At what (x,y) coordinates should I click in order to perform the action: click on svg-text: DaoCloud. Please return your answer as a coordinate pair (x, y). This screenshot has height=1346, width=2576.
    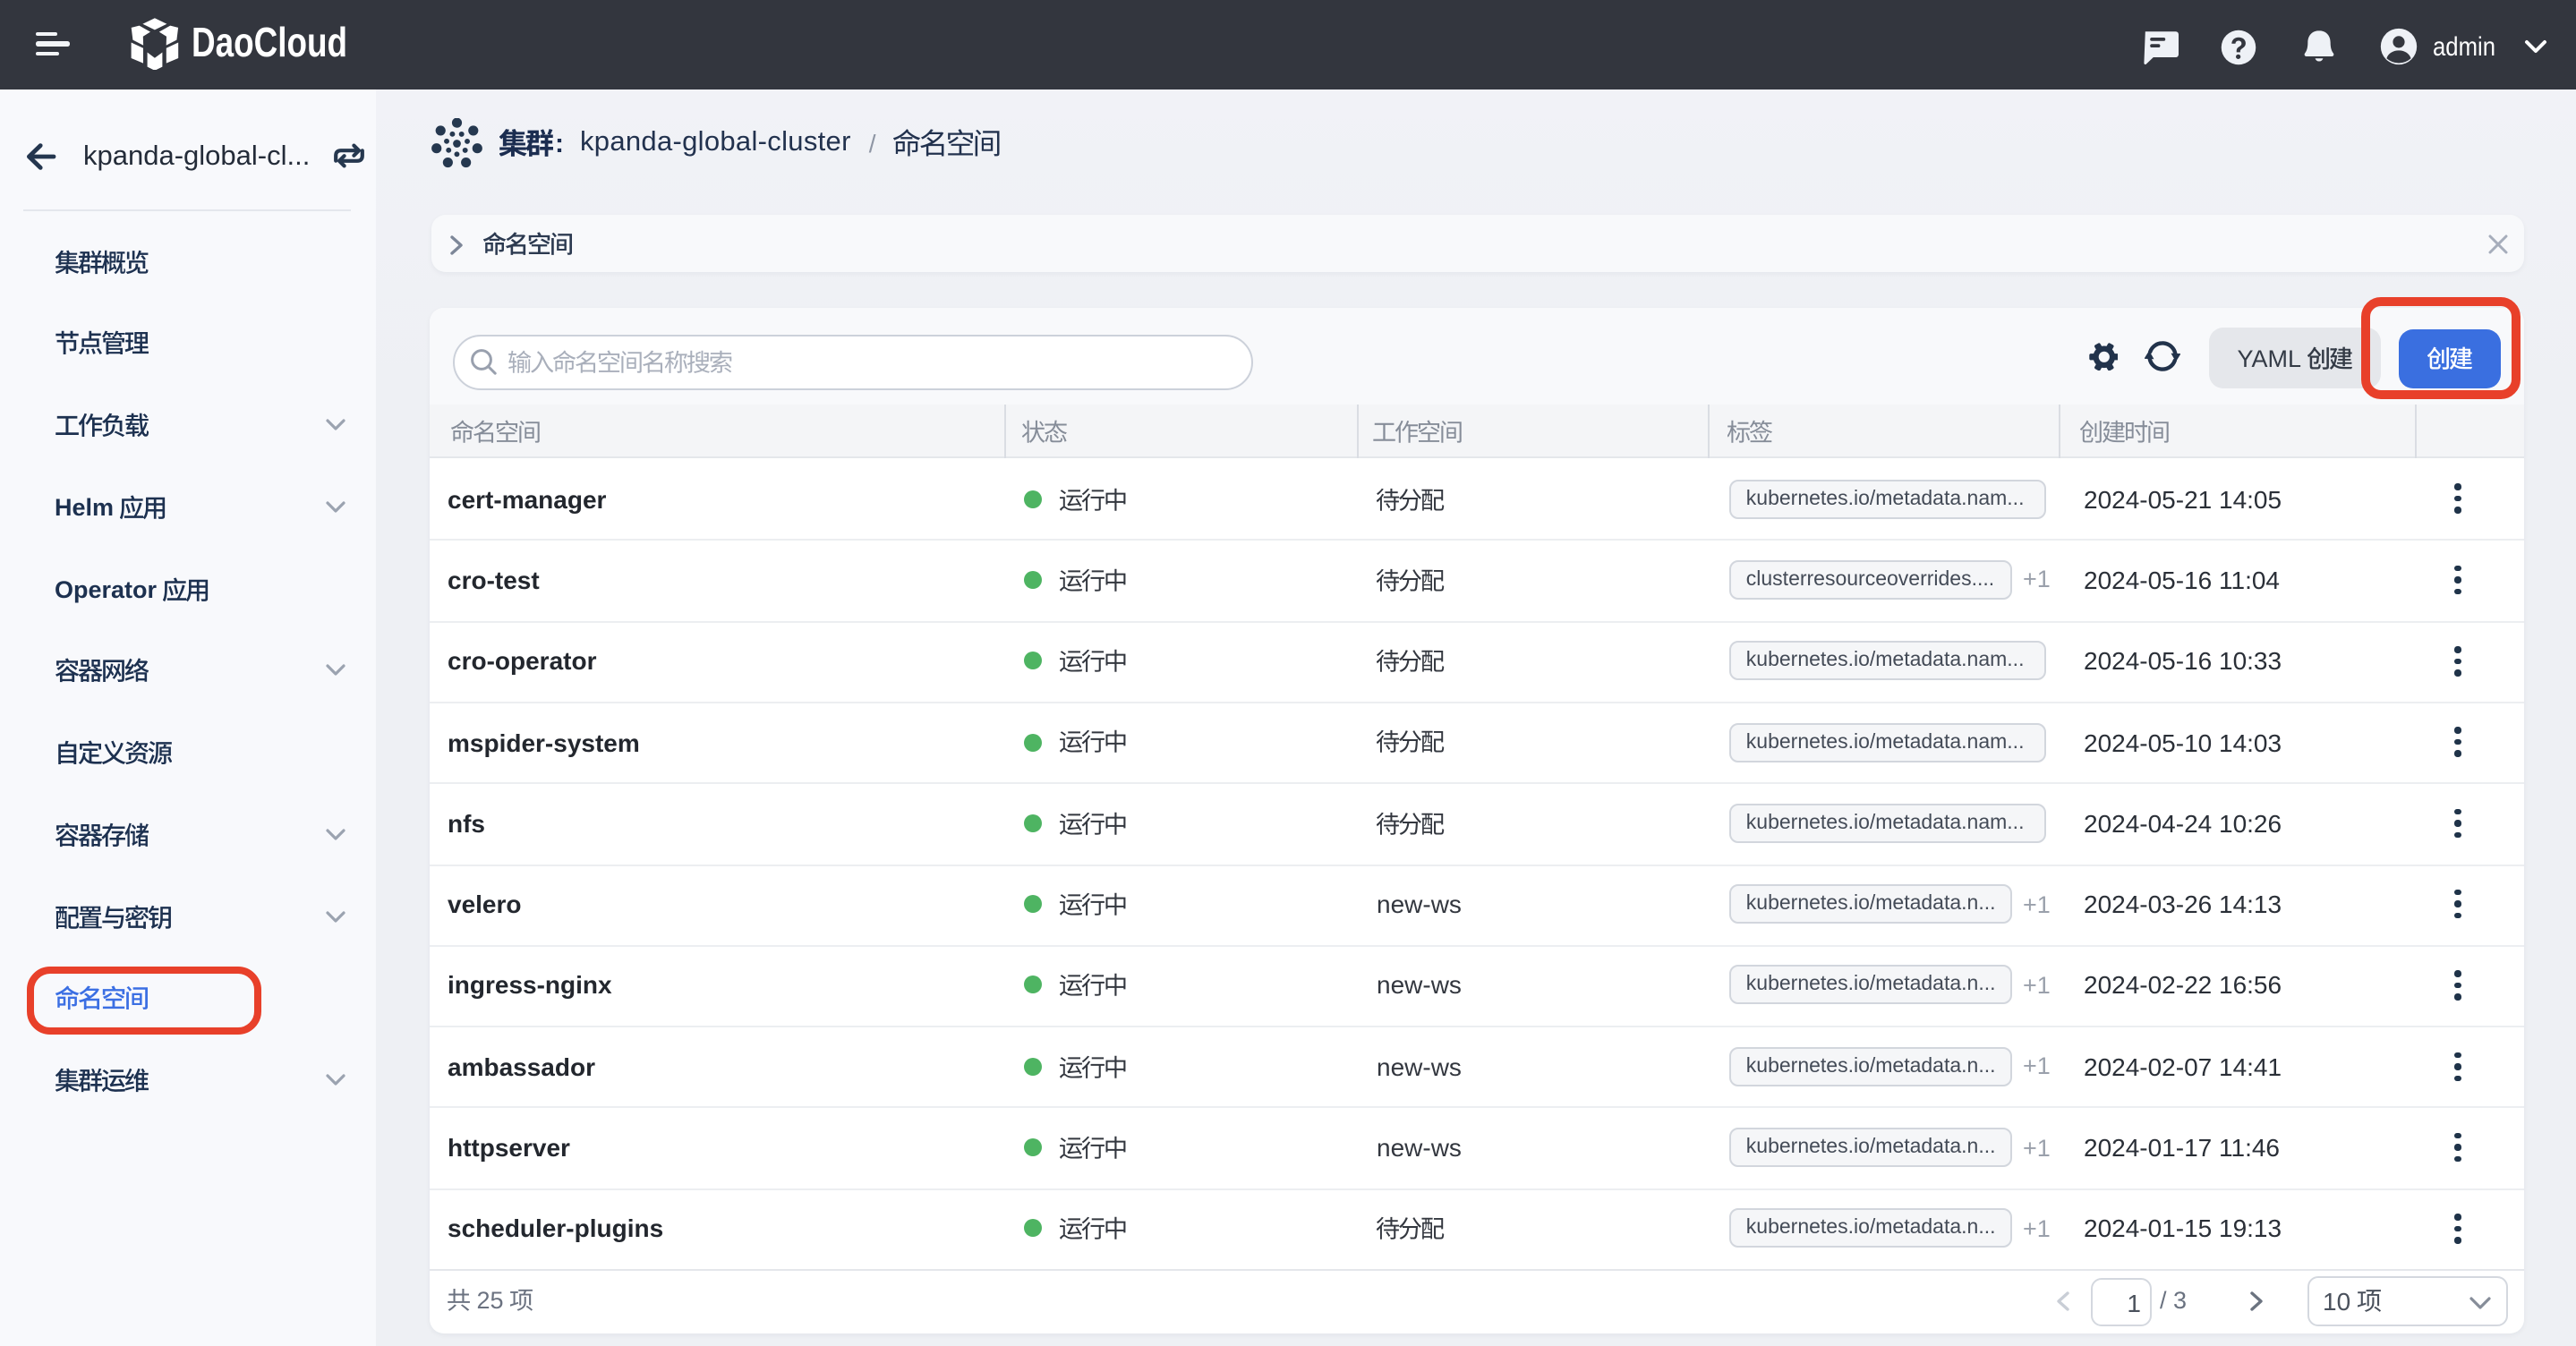
    Looking at the image, I should click on (269, 42).